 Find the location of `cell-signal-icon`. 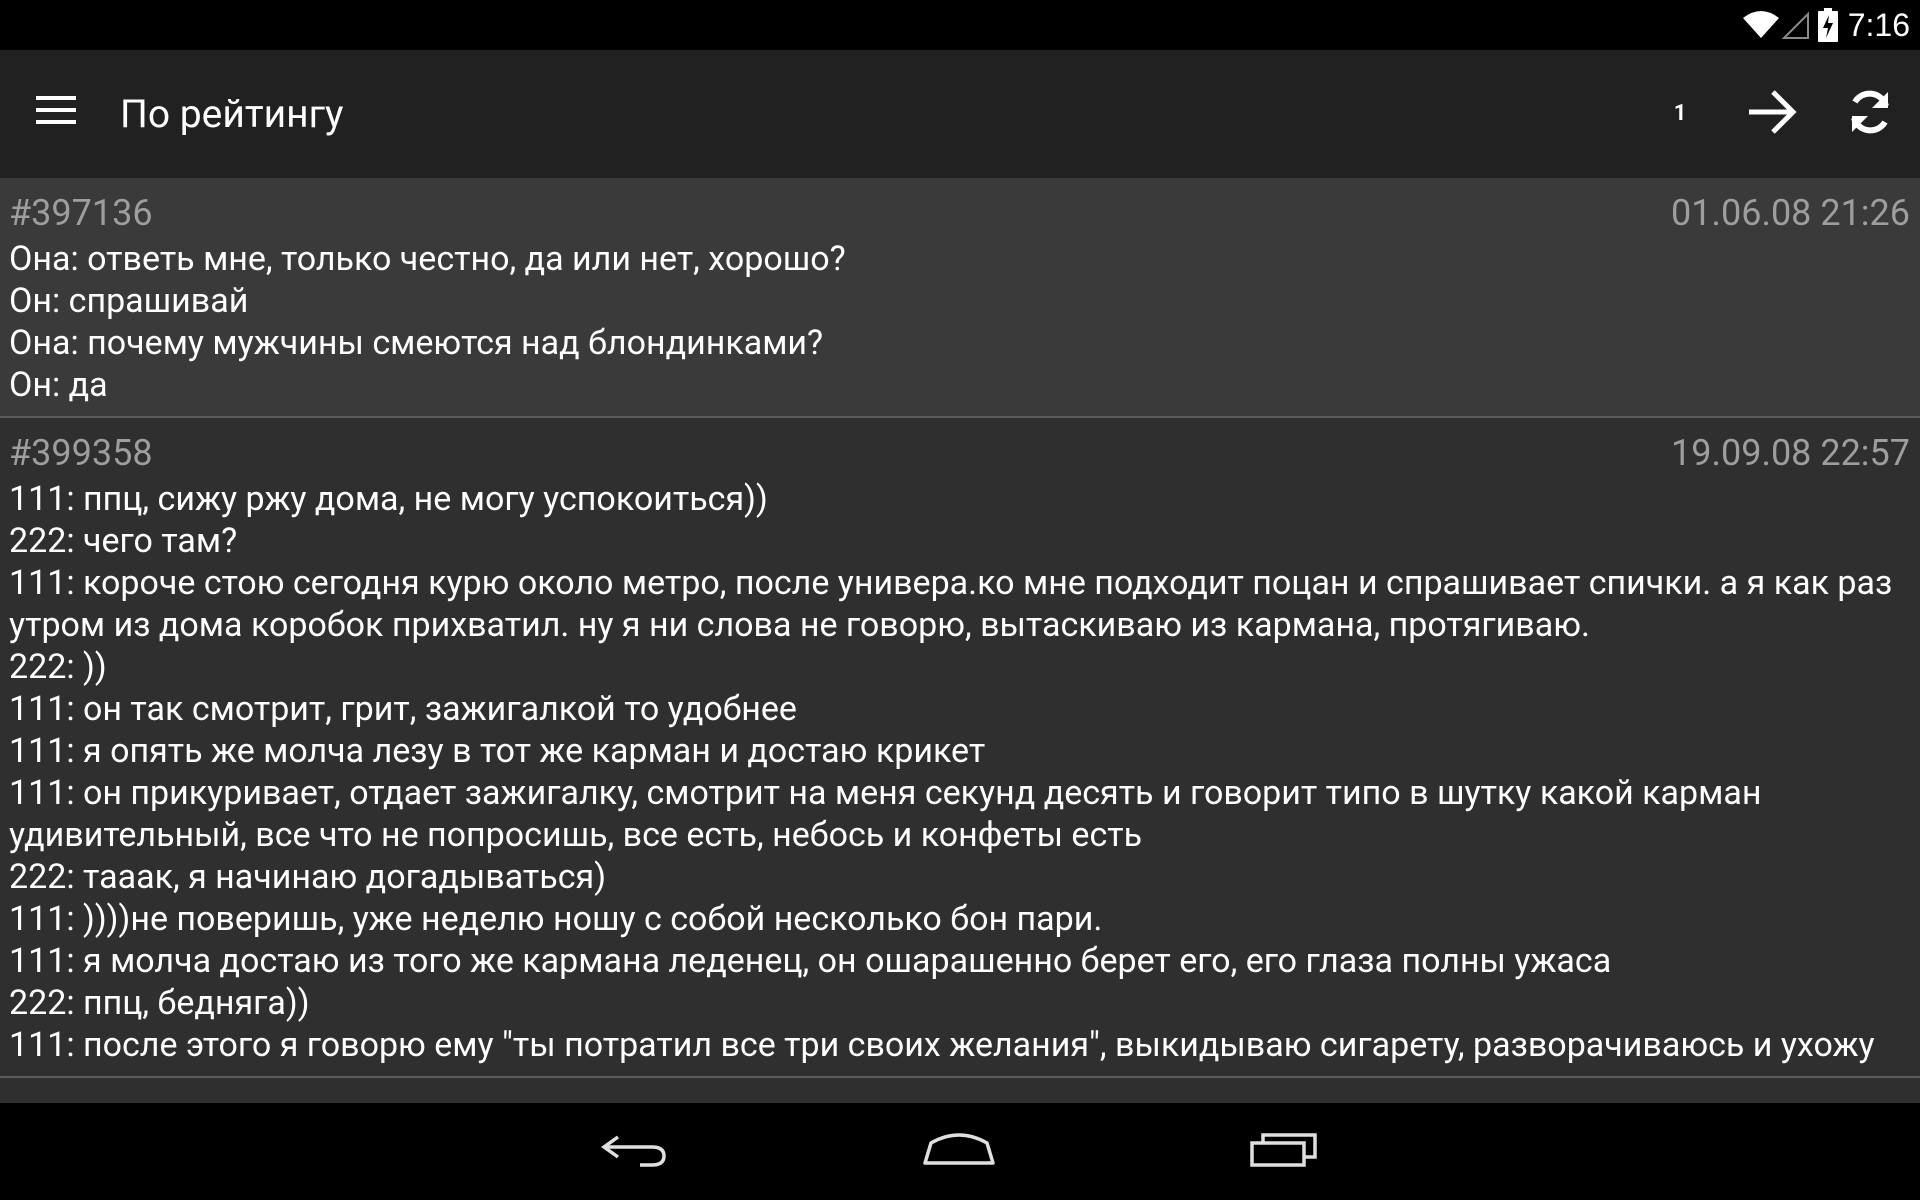

cell-signal-icon is located at coordinates (1795, 25).